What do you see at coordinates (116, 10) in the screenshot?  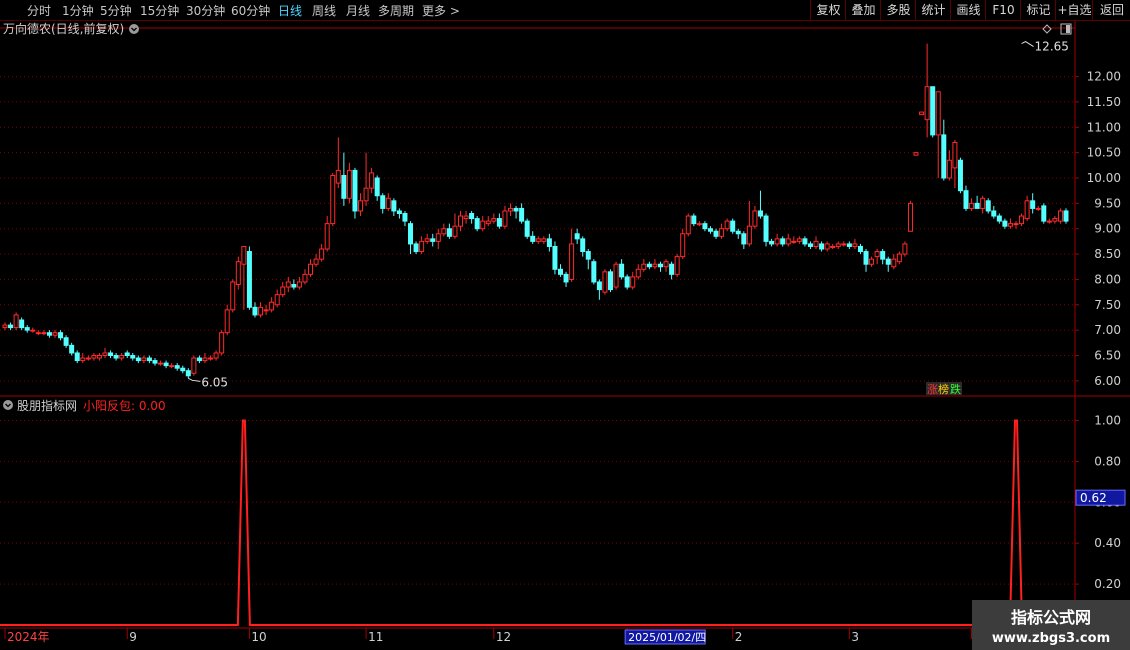 I see `period-tab-2: 5分钟` at bounding box center [116, 10].